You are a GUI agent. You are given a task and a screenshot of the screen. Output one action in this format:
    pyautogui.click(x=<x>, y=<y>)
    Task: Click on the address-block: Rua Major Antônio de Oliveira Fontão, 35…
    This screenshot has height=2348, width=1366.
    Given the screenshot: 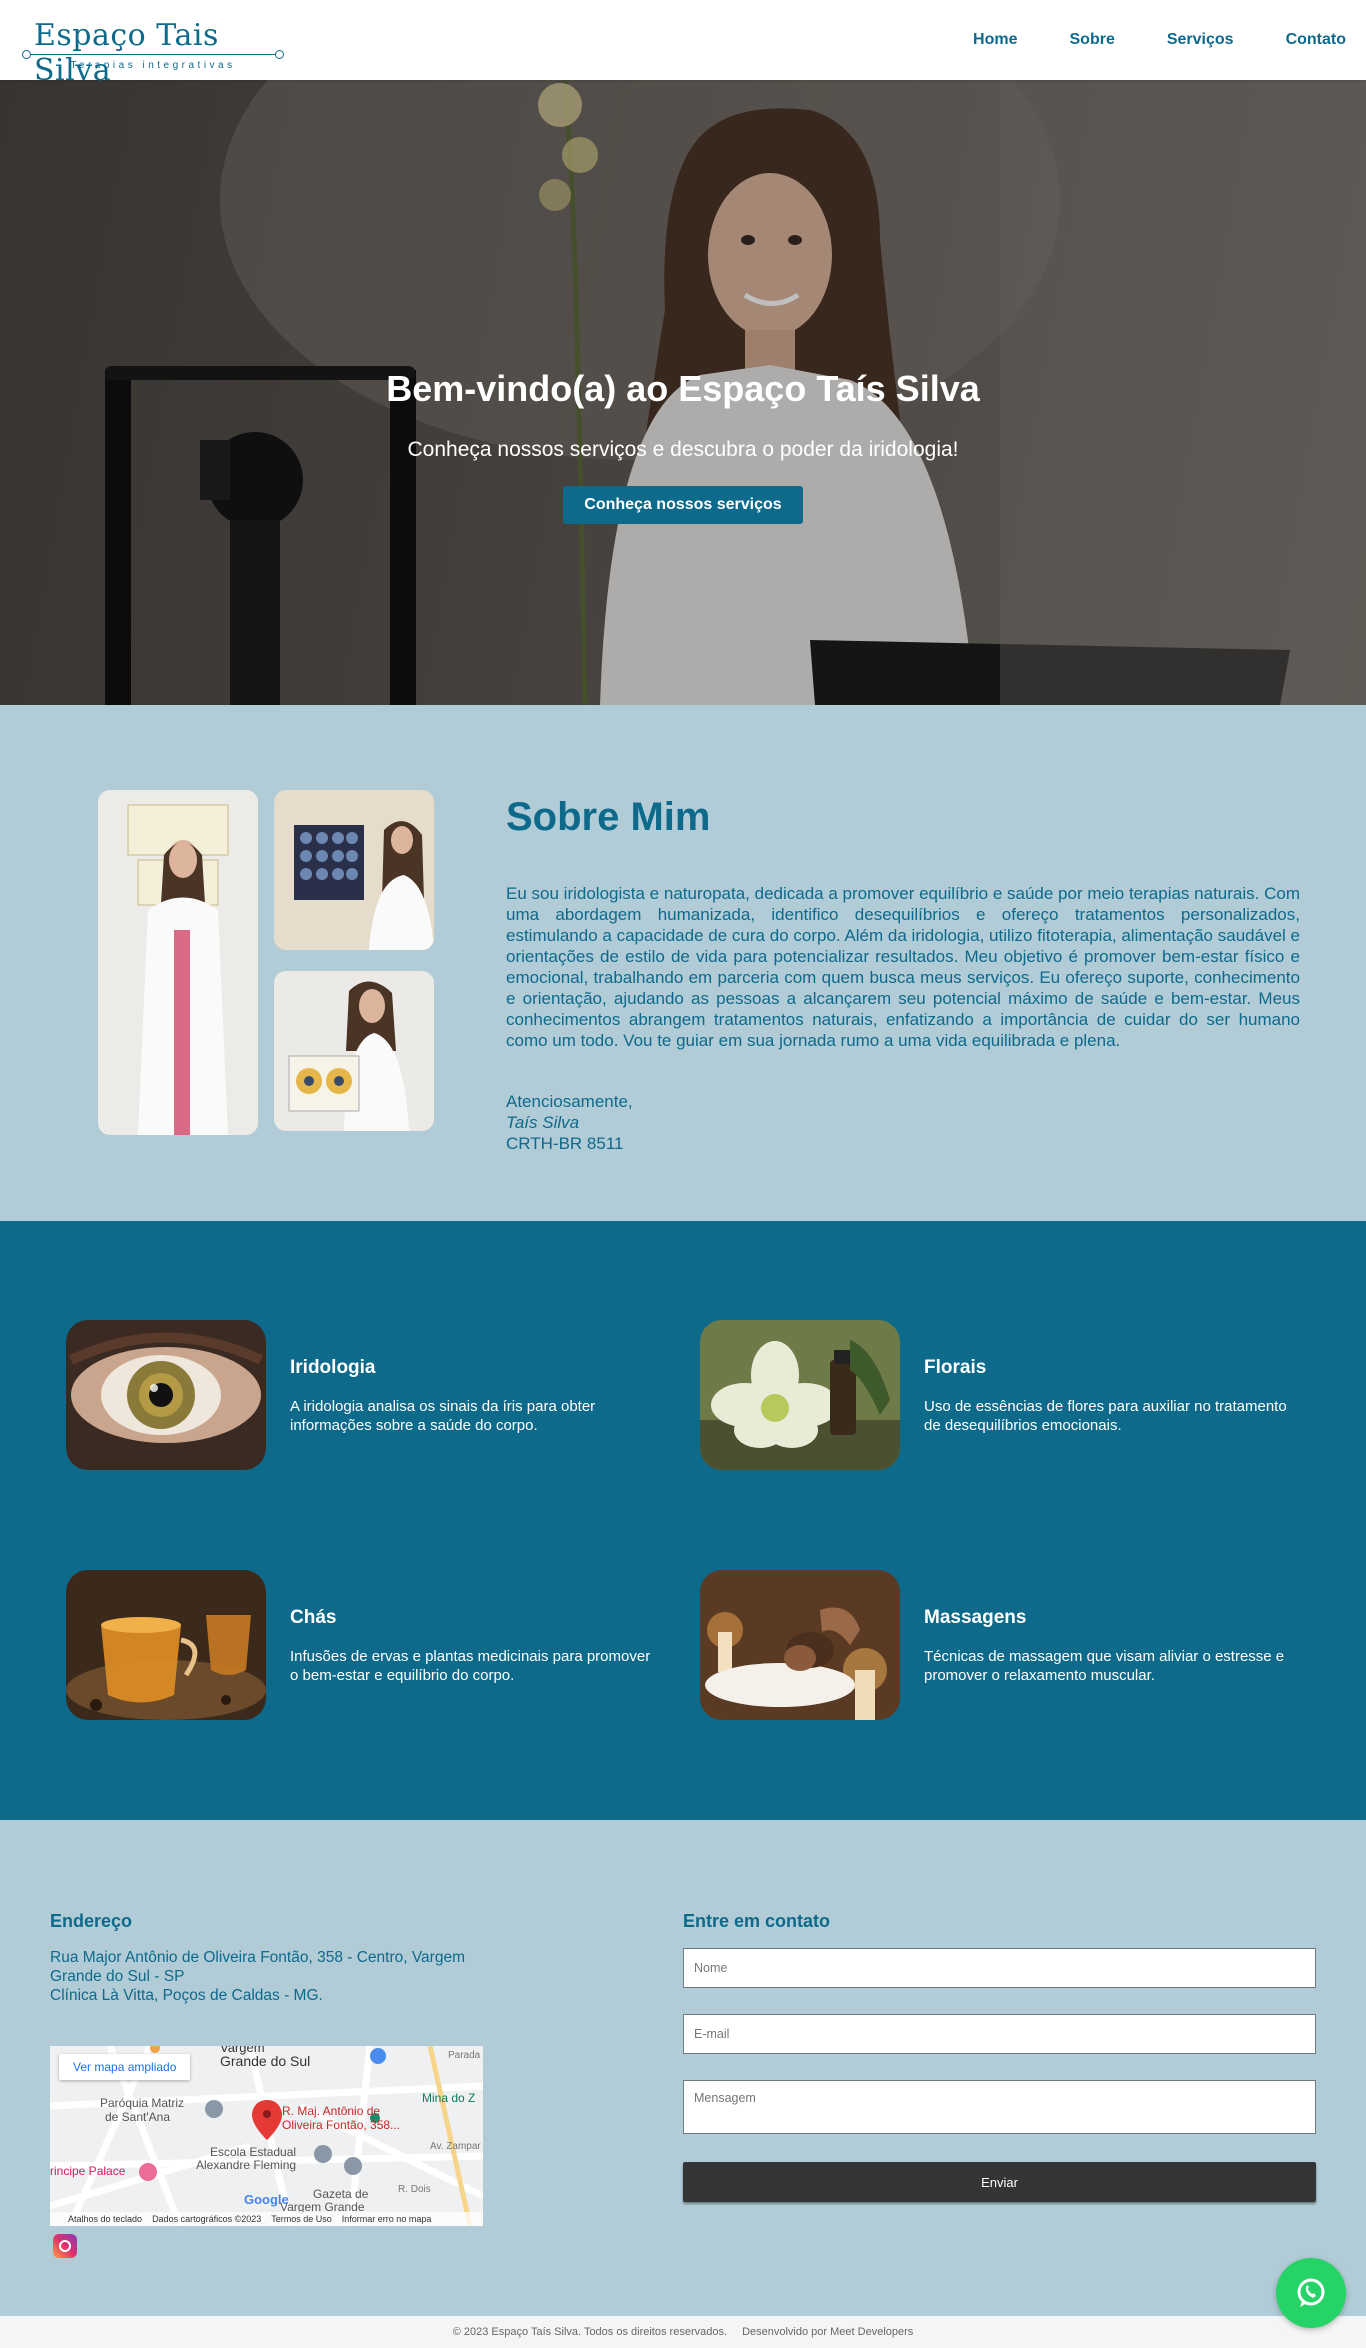 What is the action you would take?
    pyautogui.click(x=270, y=1976)
    